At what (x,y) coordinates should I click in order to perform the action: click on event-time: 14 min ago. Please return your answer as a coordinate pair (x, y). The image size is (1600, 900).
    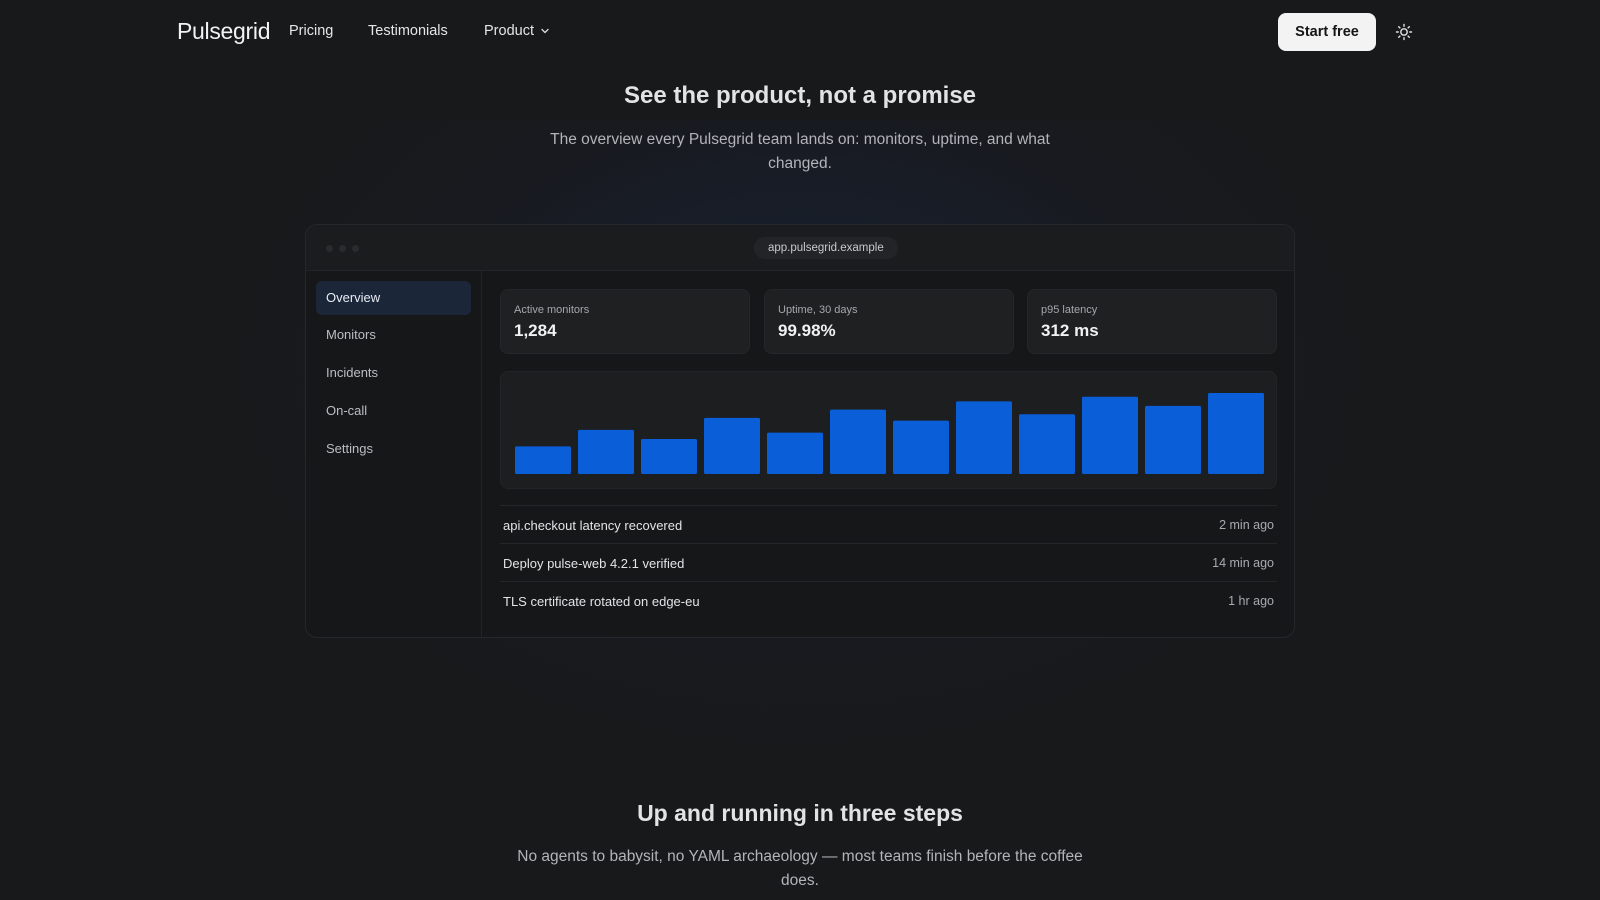
    Looking at the image, I should click on (1243, 563).